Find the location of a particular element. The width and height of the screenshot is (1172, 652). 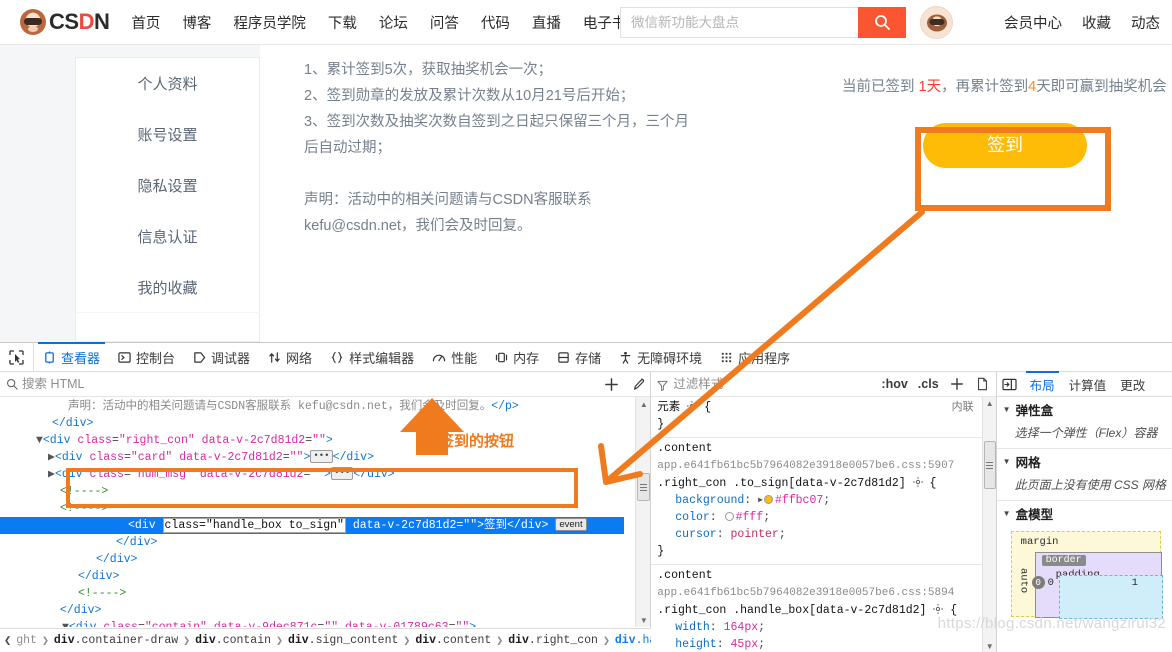

tab-application: 应用程序 is located at coordinates (755, 357).